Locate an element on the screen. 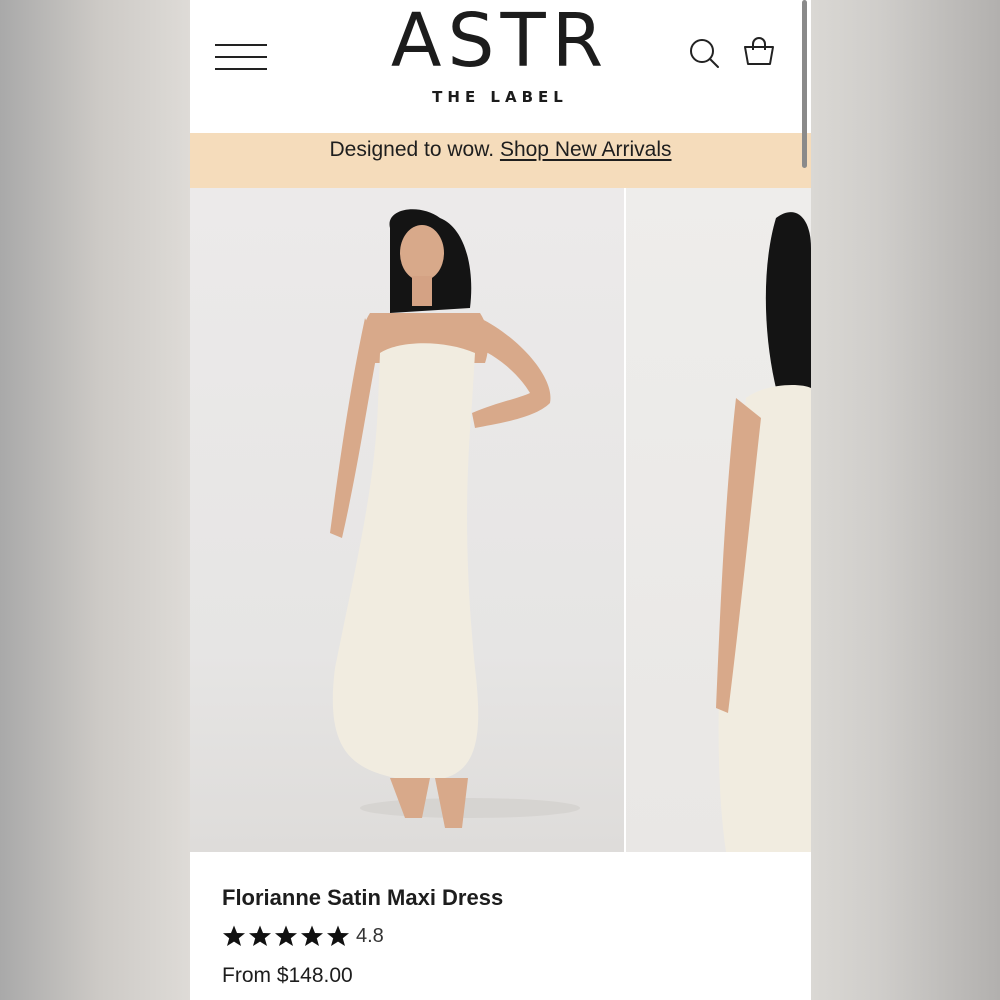 This screenshot has height=1000, width=1000. shopping-bag-icon is located at coordinates (759, 51).